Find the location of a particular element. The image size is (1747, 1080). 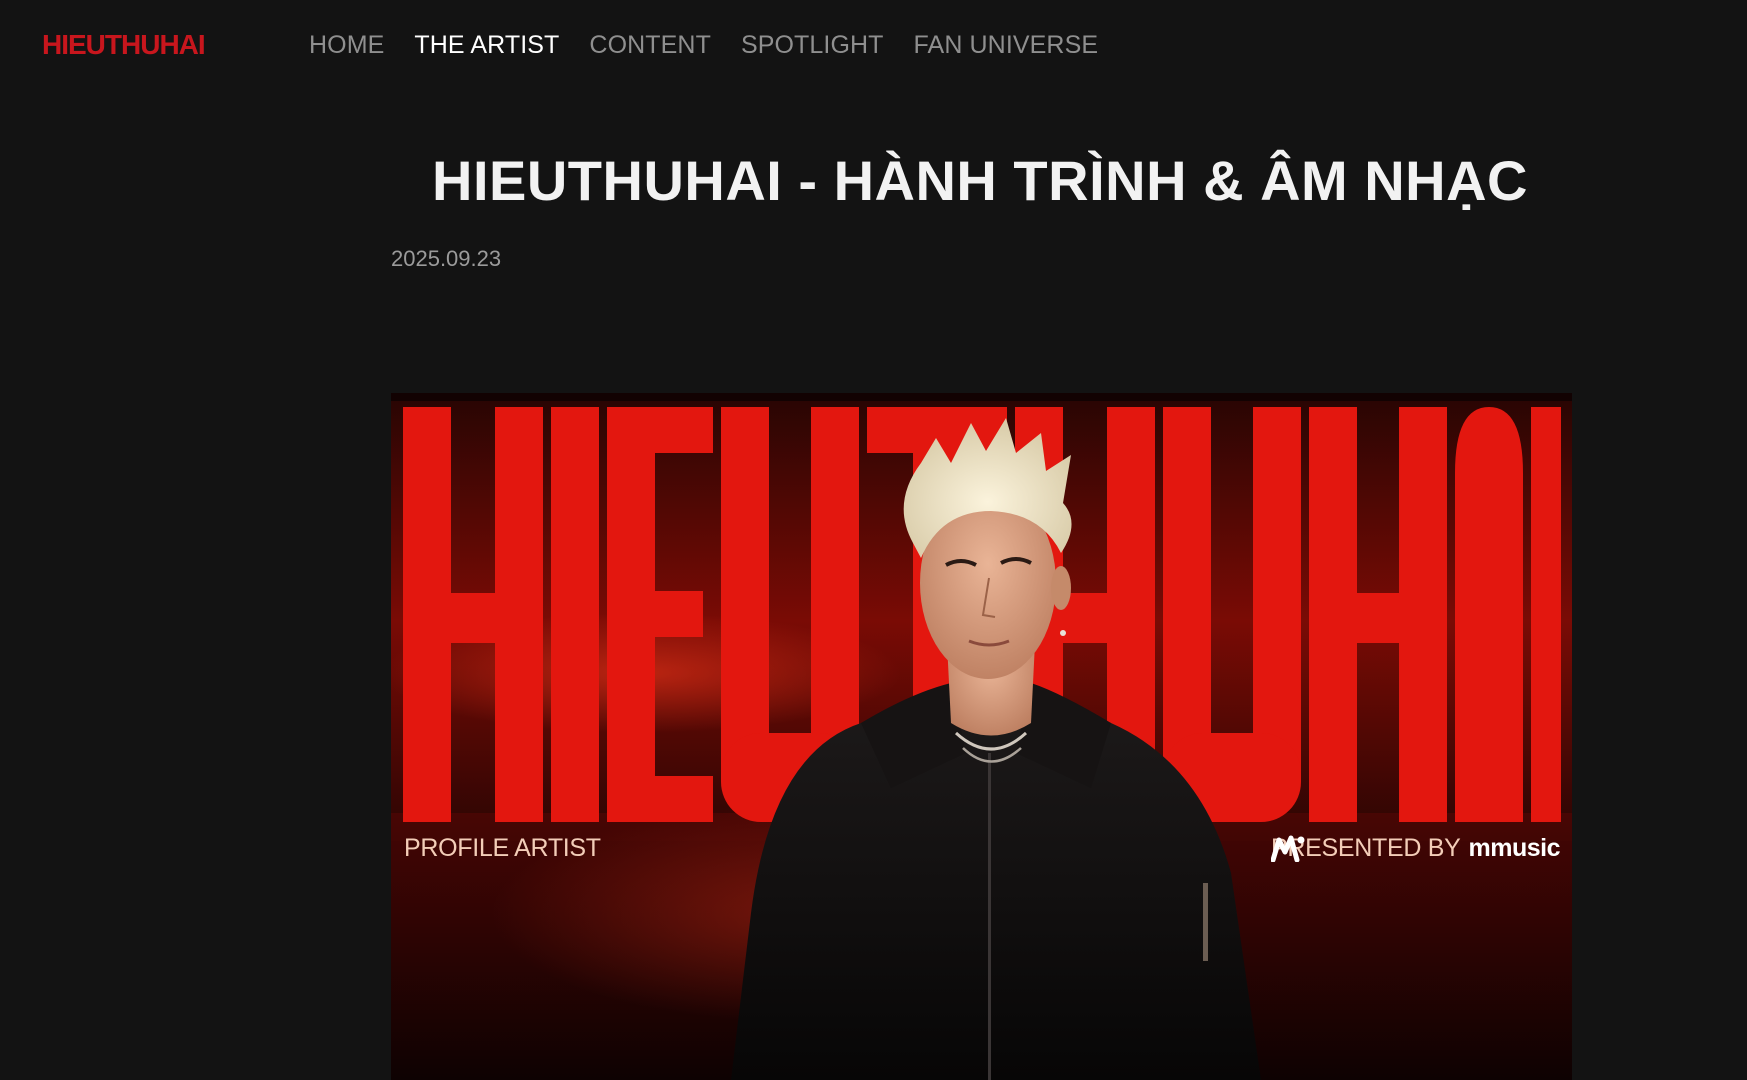

hero-presented-by: PRESENTED BY mmusic is located at coordinates (1416, 848).